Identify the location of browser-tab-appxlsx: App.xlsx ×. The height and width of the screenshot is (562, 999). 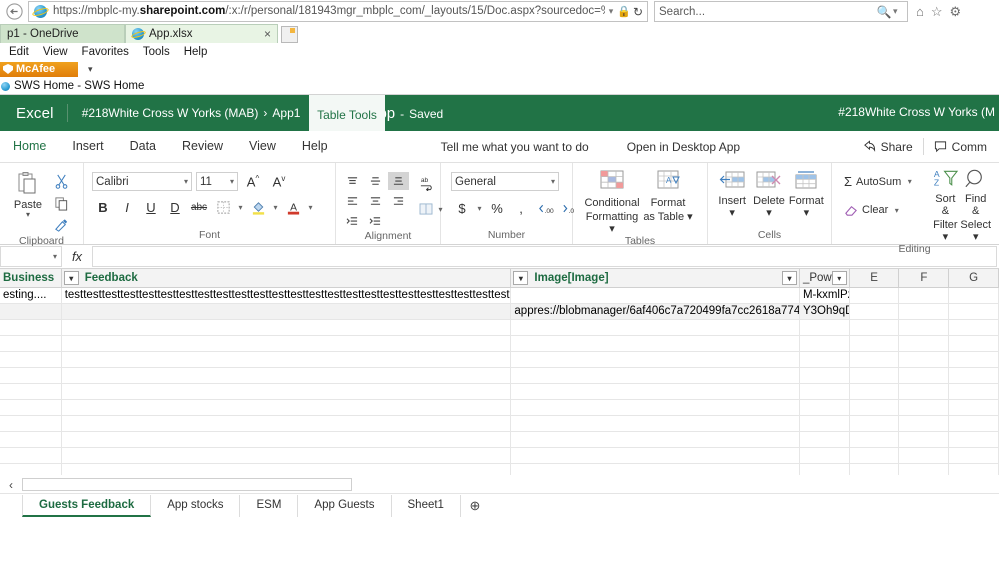
(201, 33).